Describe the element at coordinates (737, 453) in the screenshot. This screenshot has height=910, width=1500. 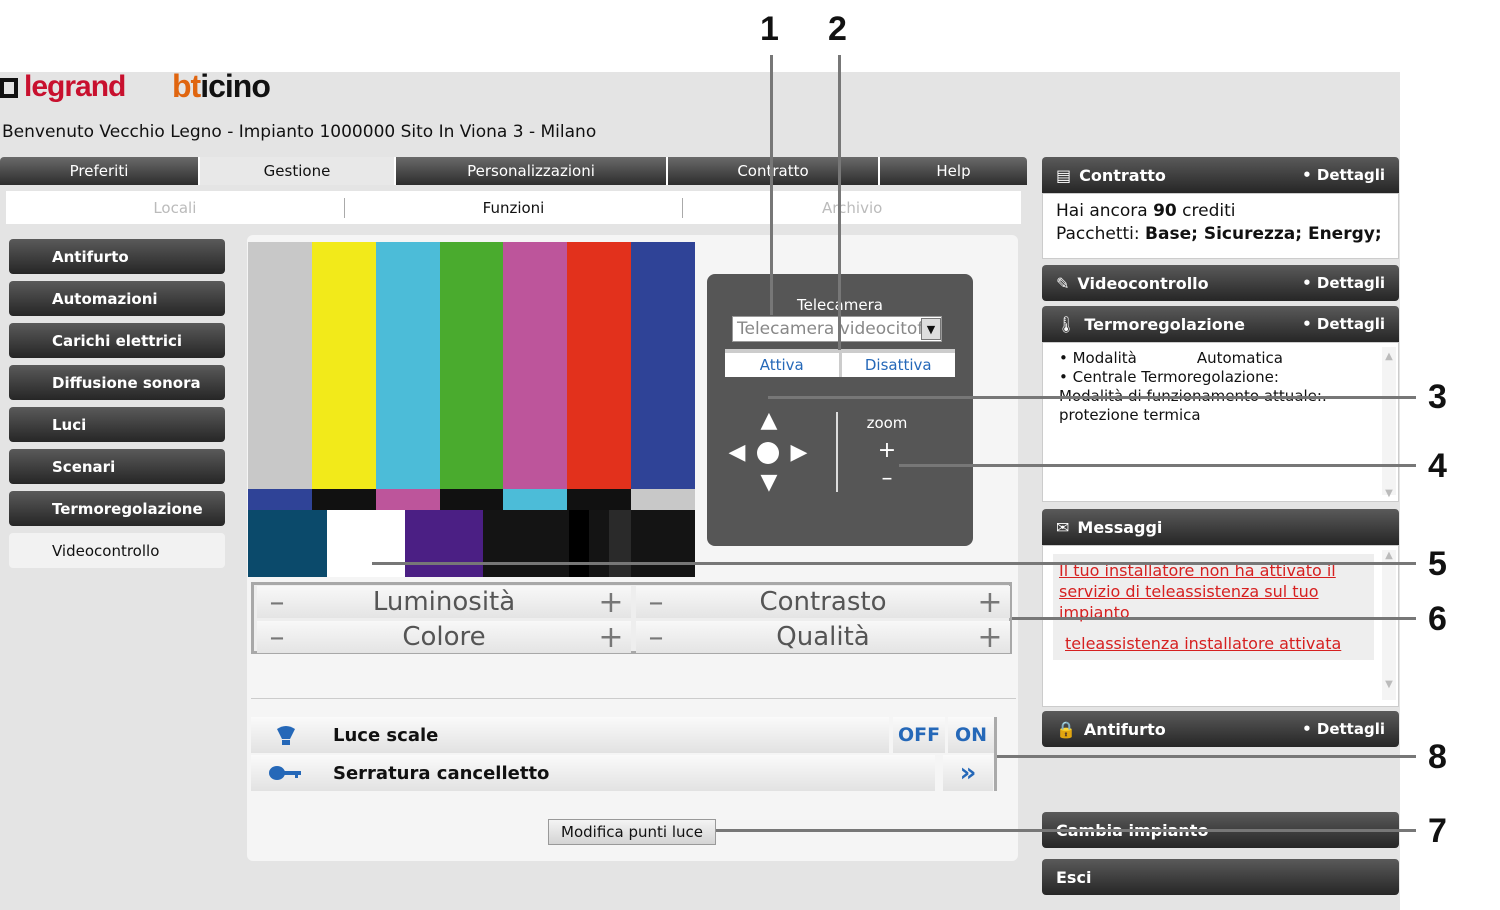
I see `pan-left-icon: ◀` at that location.